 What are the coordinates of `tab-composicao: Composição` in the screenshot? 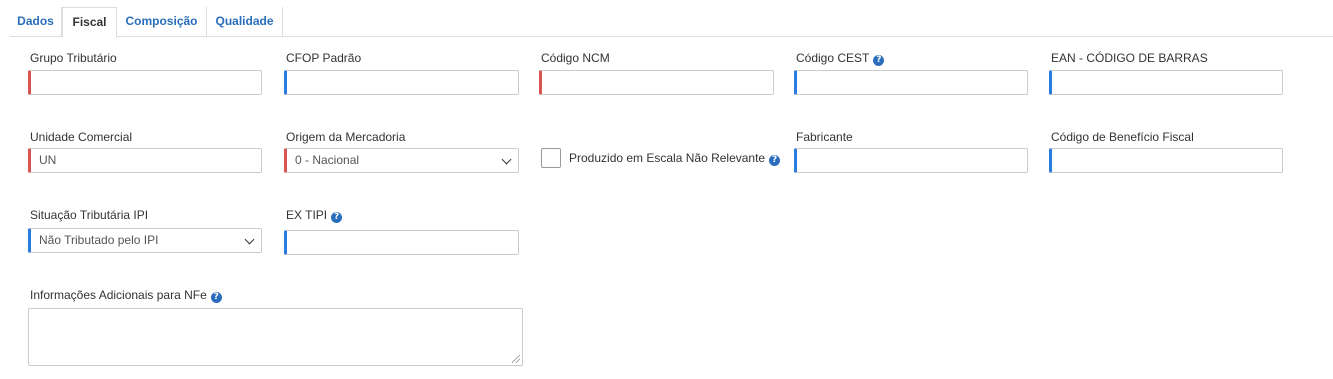 It's located at (162, 22).